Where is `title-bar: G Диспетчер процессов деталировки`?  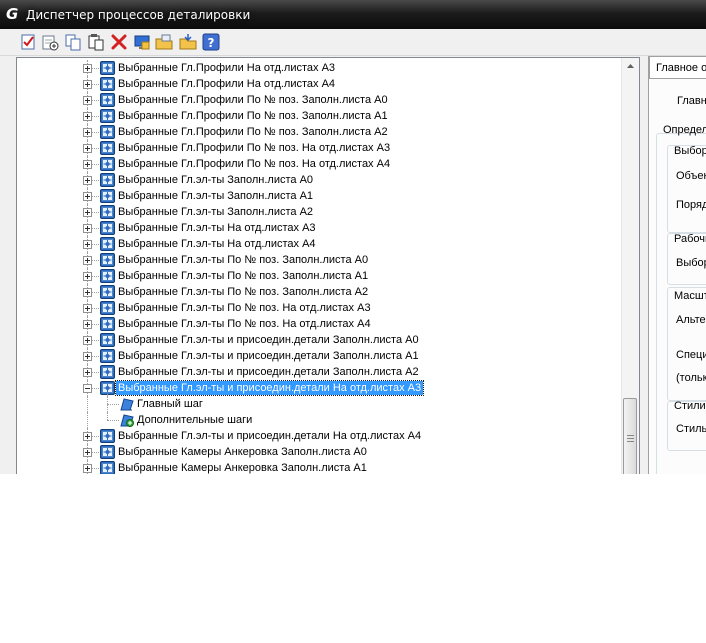
title-bar: G Диспетчер процессов деталировки is located at coordinates (353, 14).